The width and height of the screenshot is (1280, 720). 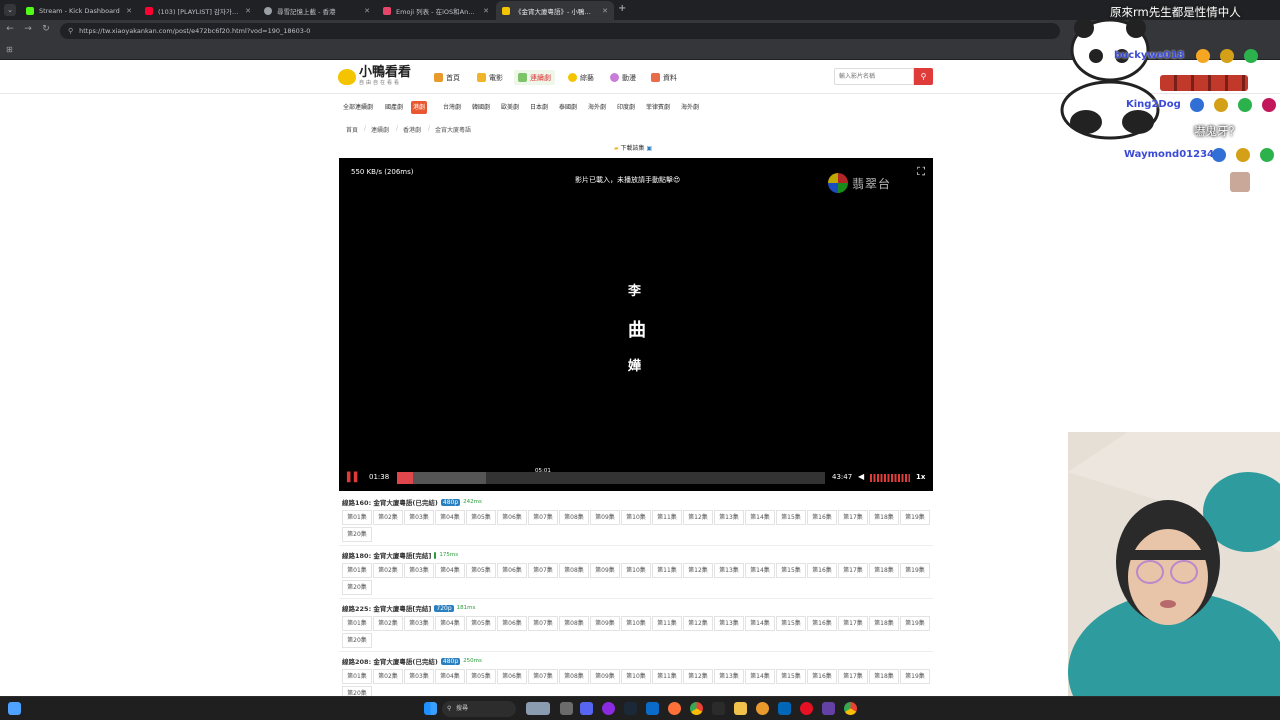 What do you see at coordinates (412, 129) in the screenshot?
I see `breadcrumb-hk: 香港劇` at bounding box center [412, 129].